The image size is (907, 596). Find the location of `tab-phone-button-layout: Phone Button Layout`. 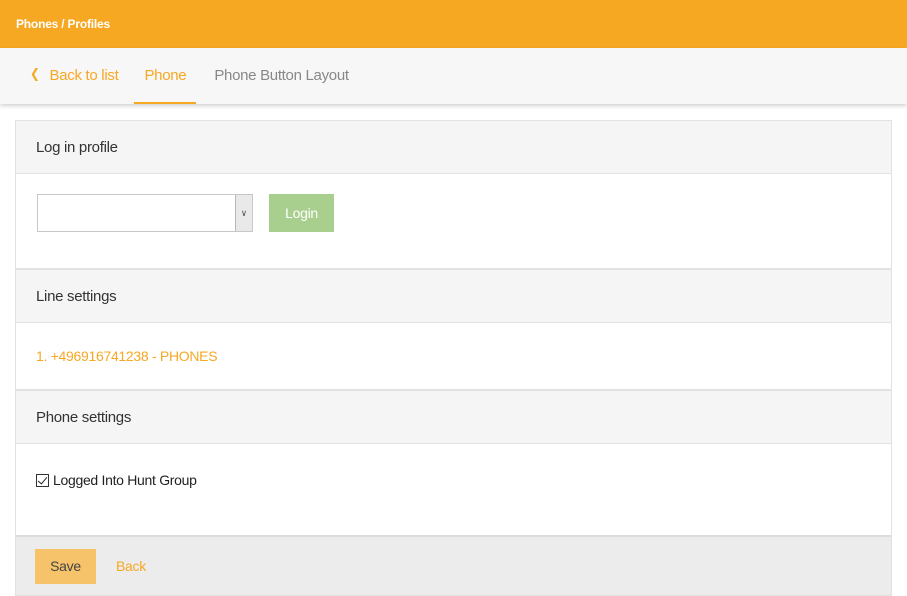

tab-phone-button-layout: Phone Button Layout is located at coordinates (281, 76).